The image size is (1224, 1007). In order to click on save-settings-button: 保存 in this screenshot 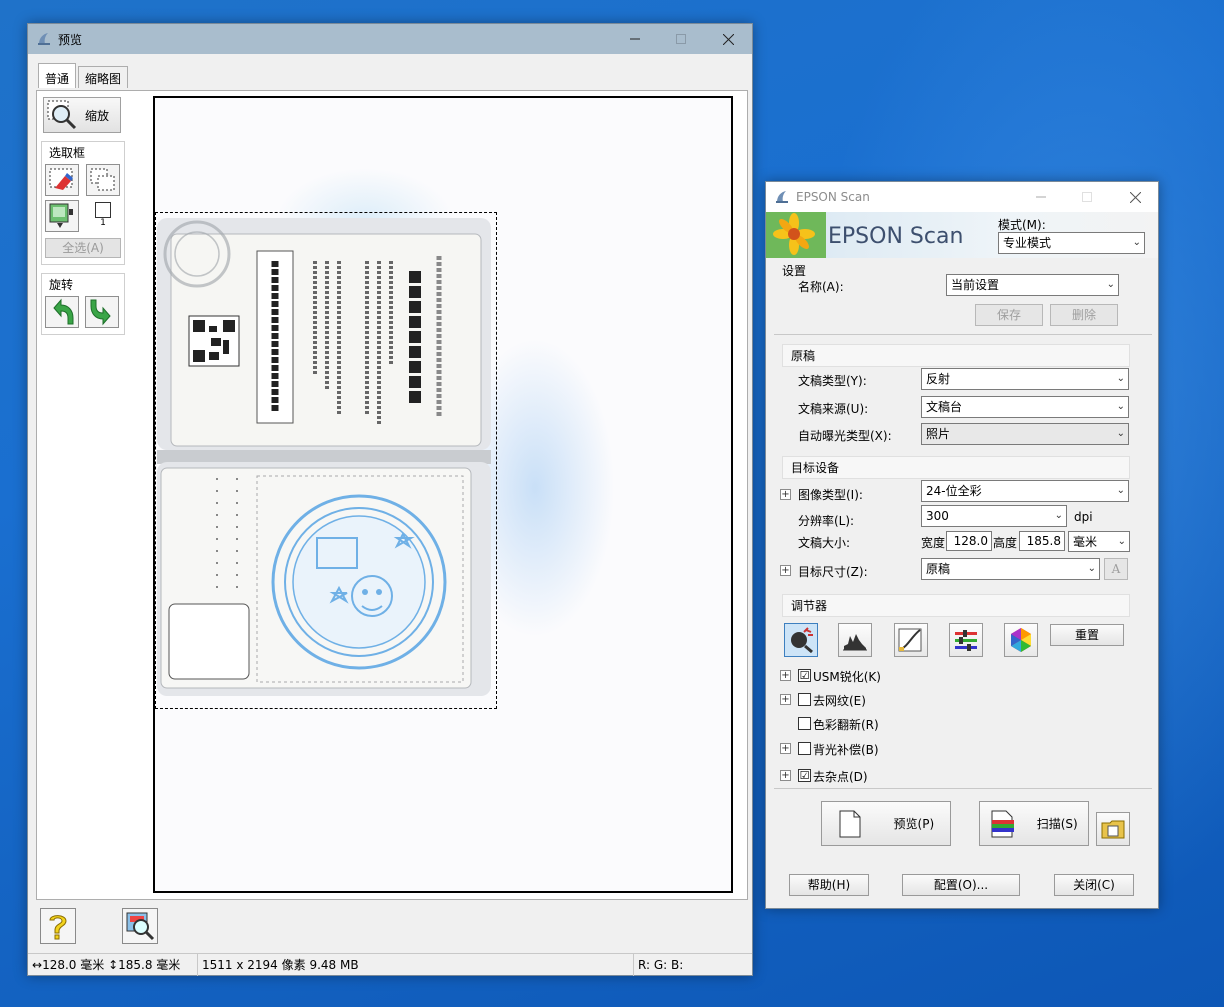, I will do `click(1009, 315)`.